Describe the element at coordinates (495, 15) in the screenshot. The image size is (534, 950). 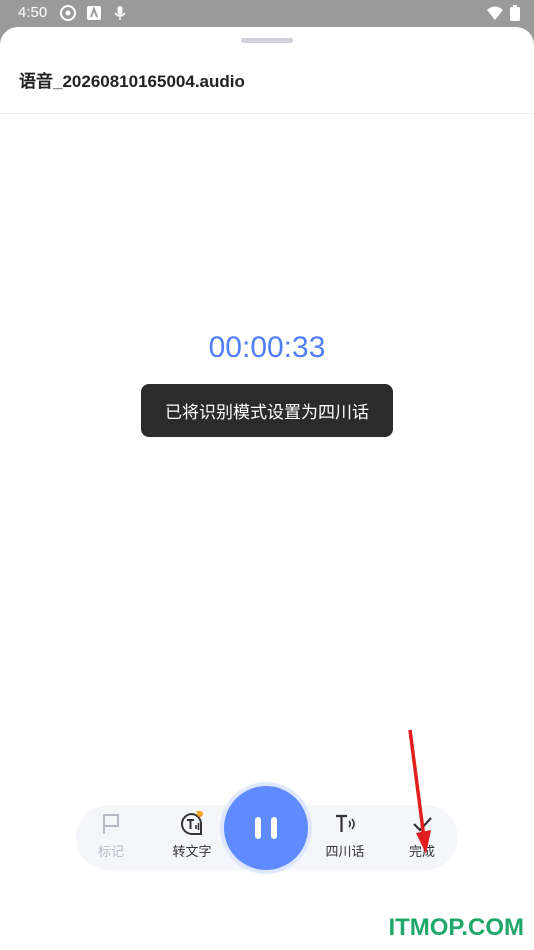
I see `wifi-icon` at that location.